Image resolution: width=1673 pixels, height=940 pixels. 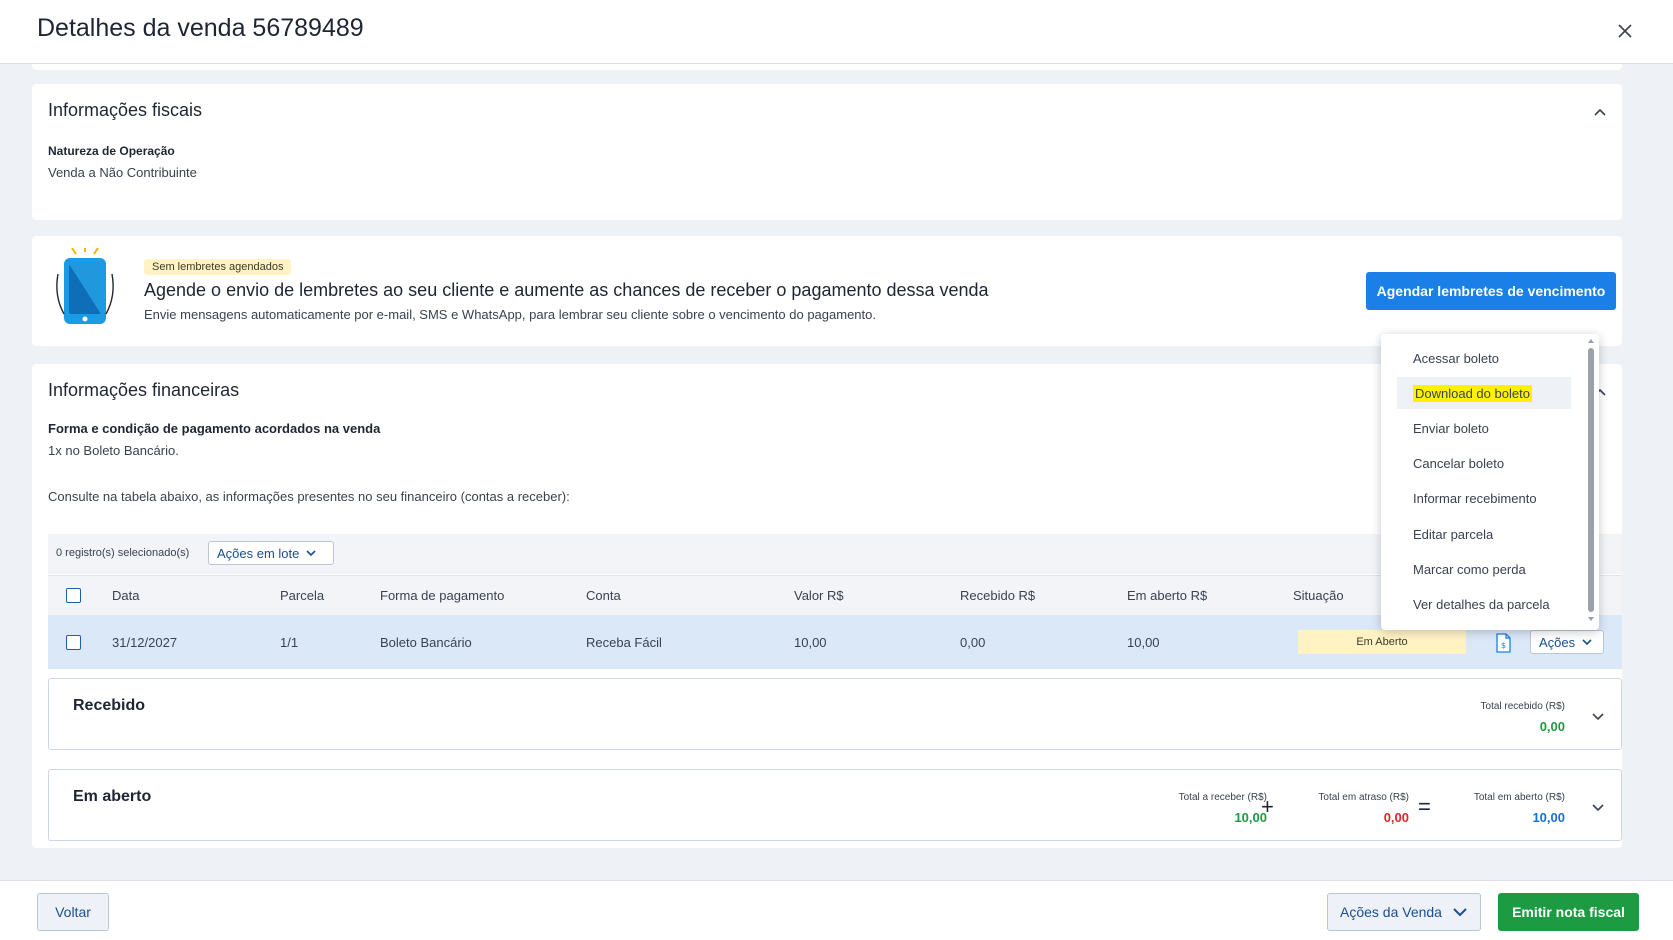 I want to click on modal-header: Detalhes da venda 56789489, so click(x=836, y=32).